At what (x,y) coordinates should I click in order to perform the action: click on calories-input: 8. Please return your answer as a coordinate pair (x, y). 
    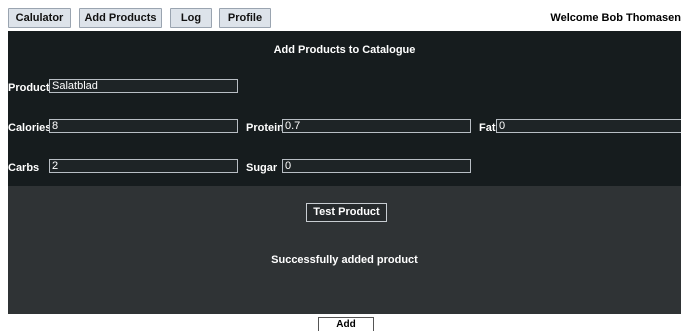
    Looking at the image, I should click on (143, 126).